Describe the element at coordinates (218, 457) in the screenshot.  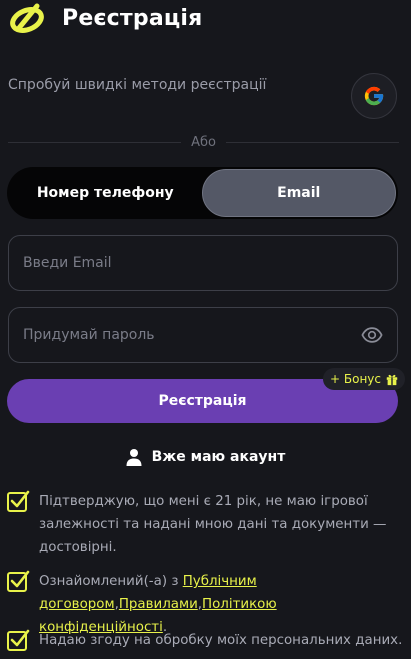
I see `have-account-label: Вже маю акаунт` at that location.